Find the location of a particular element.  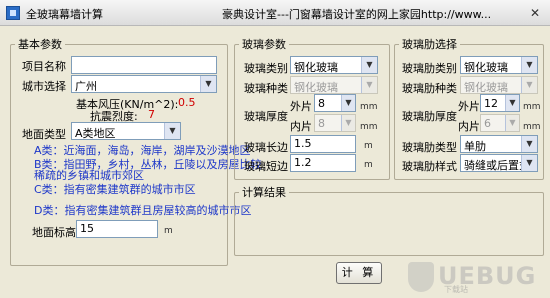

rib-kind-select: 钢化玻璃 ▼ is located at coordinates (499, 85).